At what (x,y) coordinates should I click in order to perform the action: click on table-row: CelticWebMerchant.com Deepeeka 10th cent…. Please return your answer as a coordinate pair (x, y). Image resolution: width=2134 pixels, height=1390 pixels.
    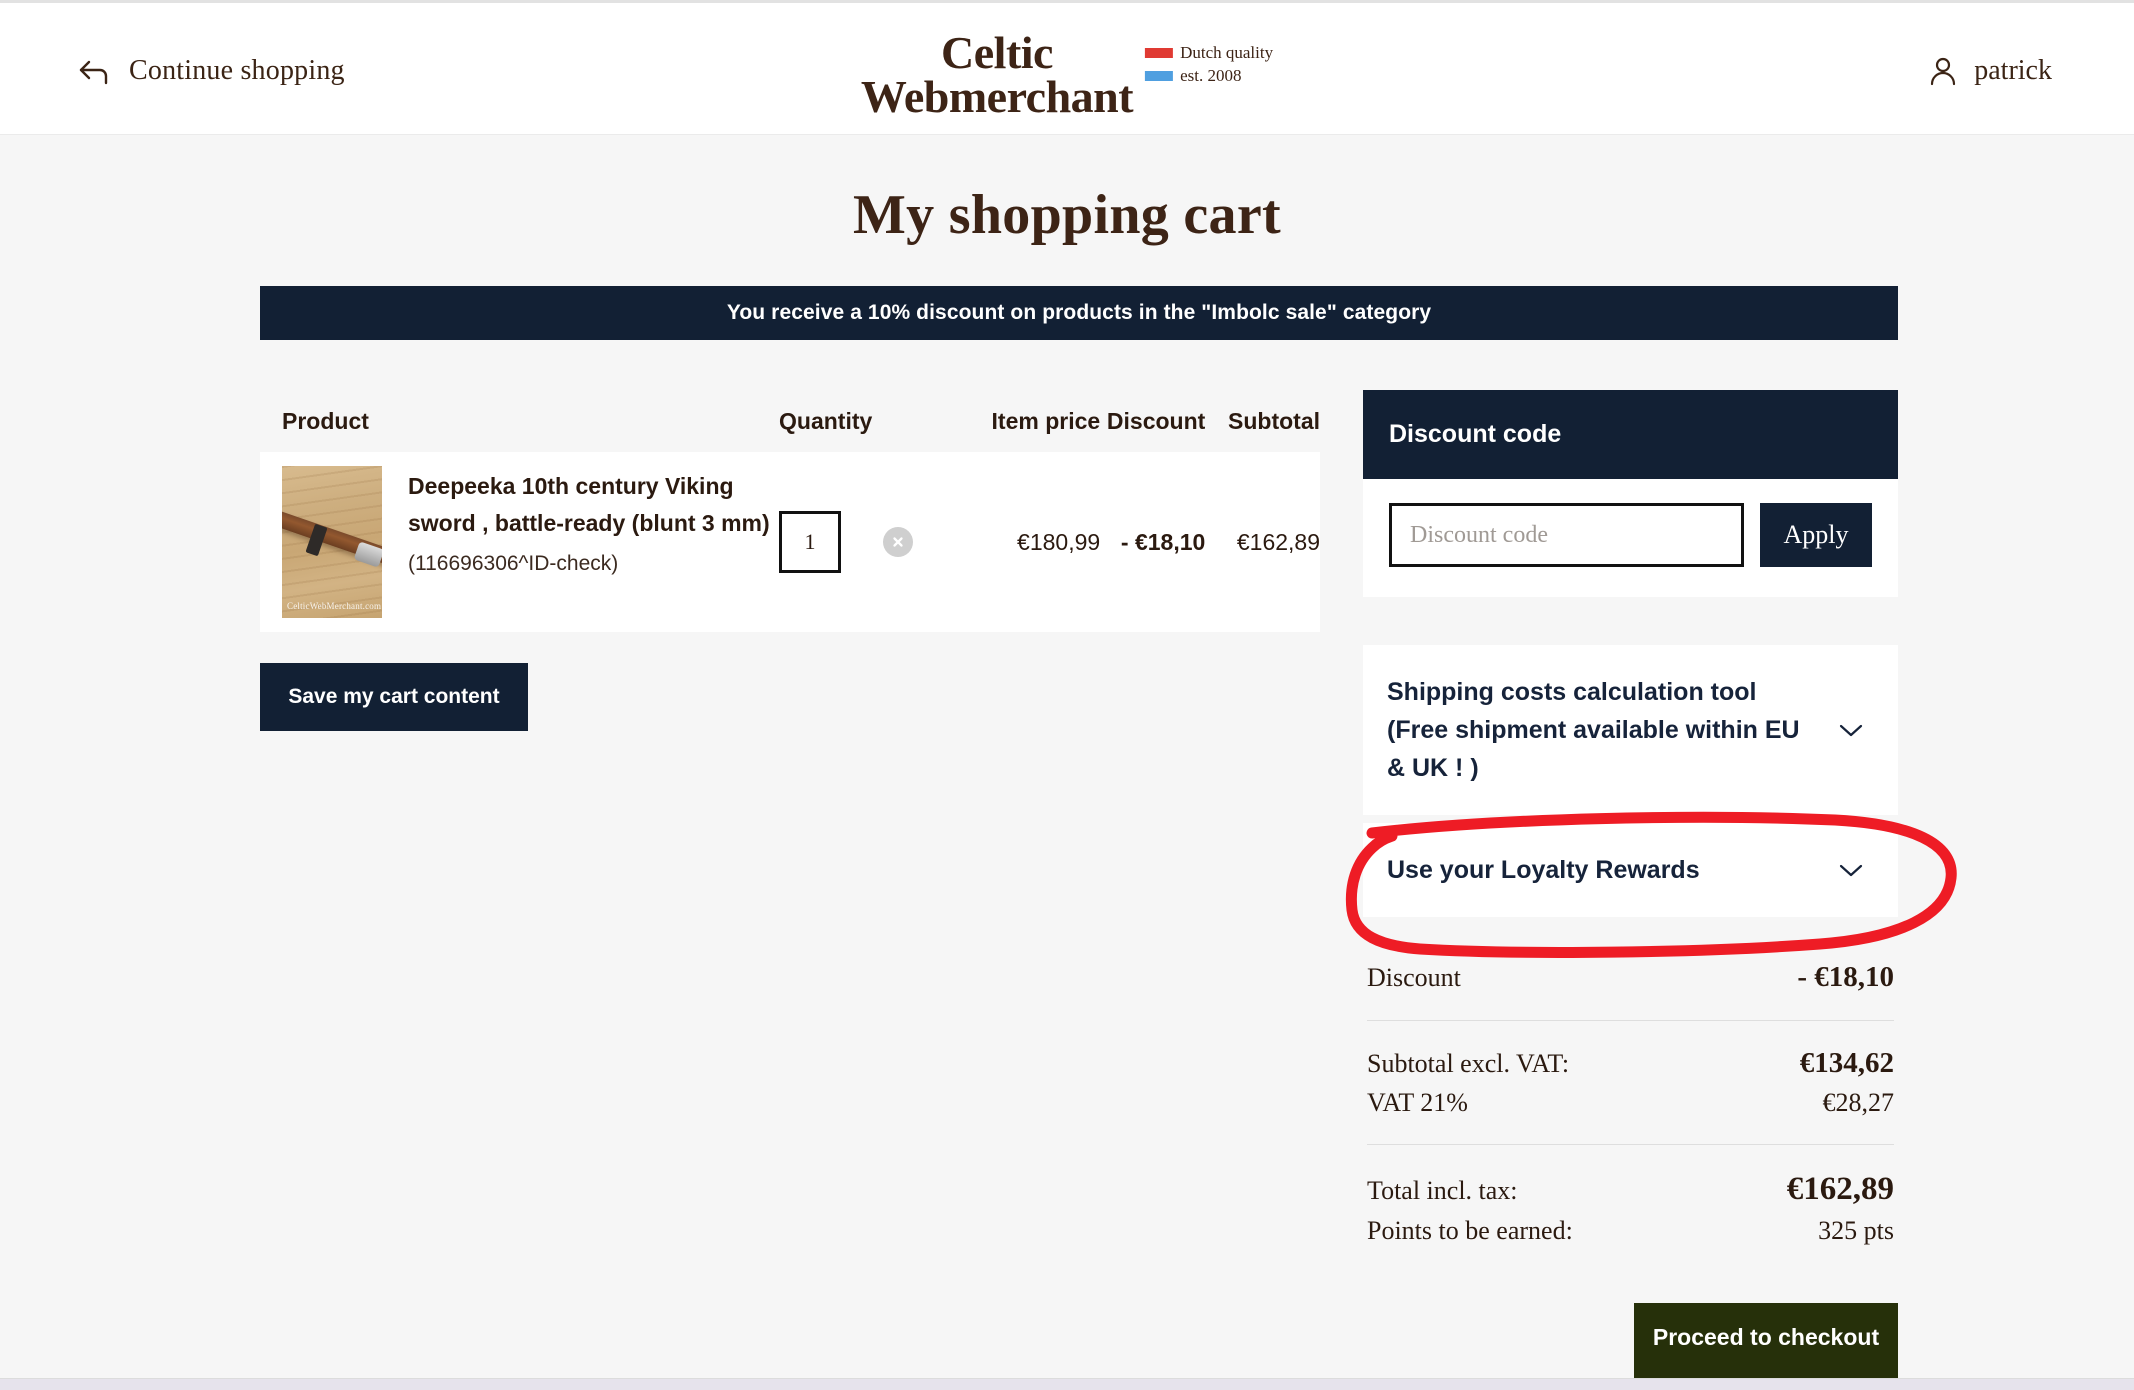
    Looking at the image, I should click on (790, 542).